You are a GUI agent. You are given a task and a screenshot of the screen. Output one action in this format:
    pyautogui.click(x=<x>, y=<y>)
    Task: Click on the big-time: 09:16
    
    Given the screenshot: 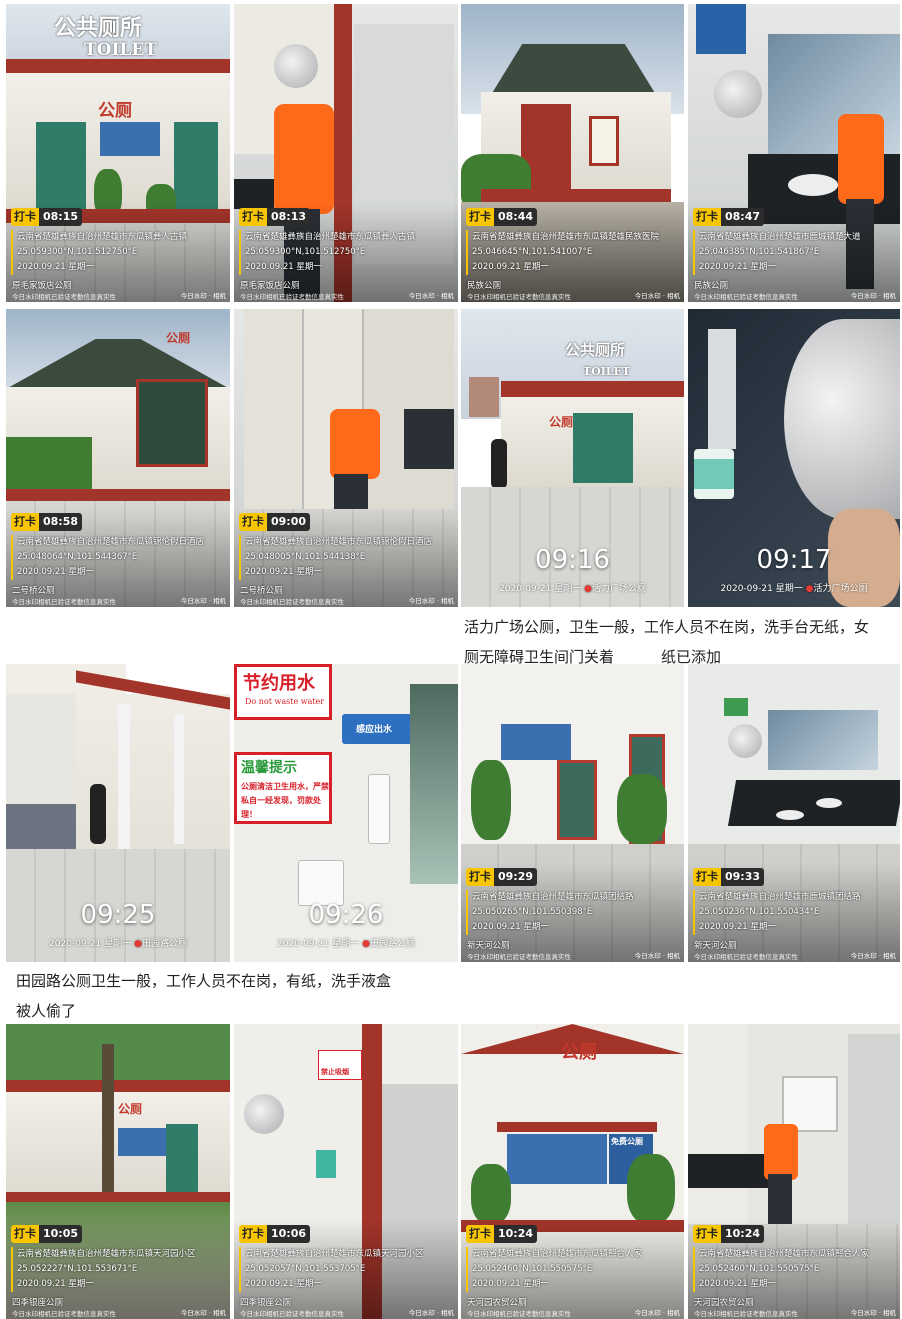 What is the action you would take?
    pyautogui.click(x=572, y=560)
    